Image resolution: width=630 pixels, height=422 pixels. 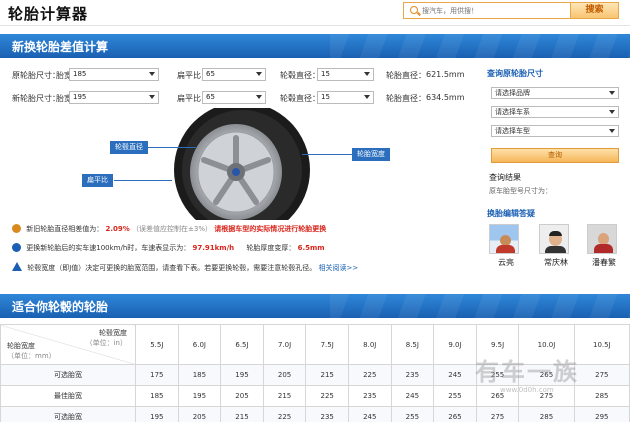 I want to click on expert-item: 常庆林, so click(x=556, y=246).